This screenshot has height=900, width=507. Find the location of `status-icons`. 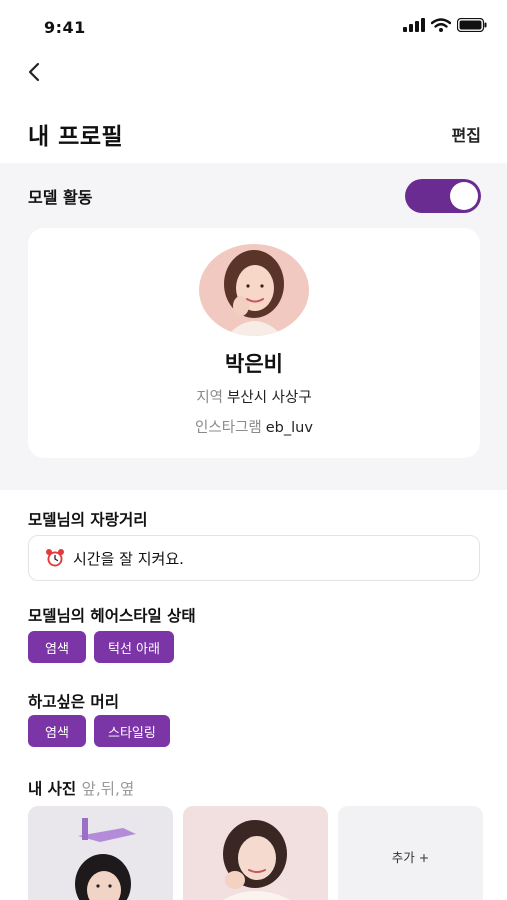

status-icons is located at coordinates (445, 25).